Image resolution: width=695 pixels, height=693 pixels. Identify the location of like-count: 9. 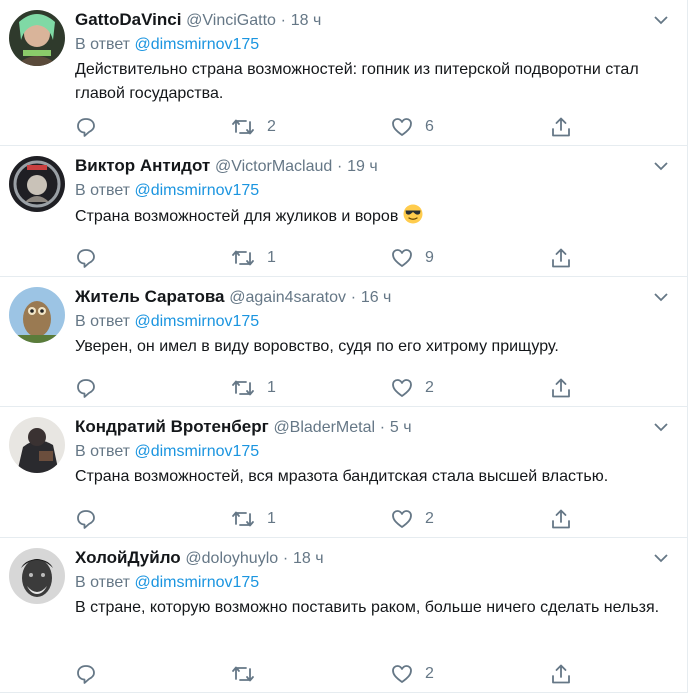
(429, 257).